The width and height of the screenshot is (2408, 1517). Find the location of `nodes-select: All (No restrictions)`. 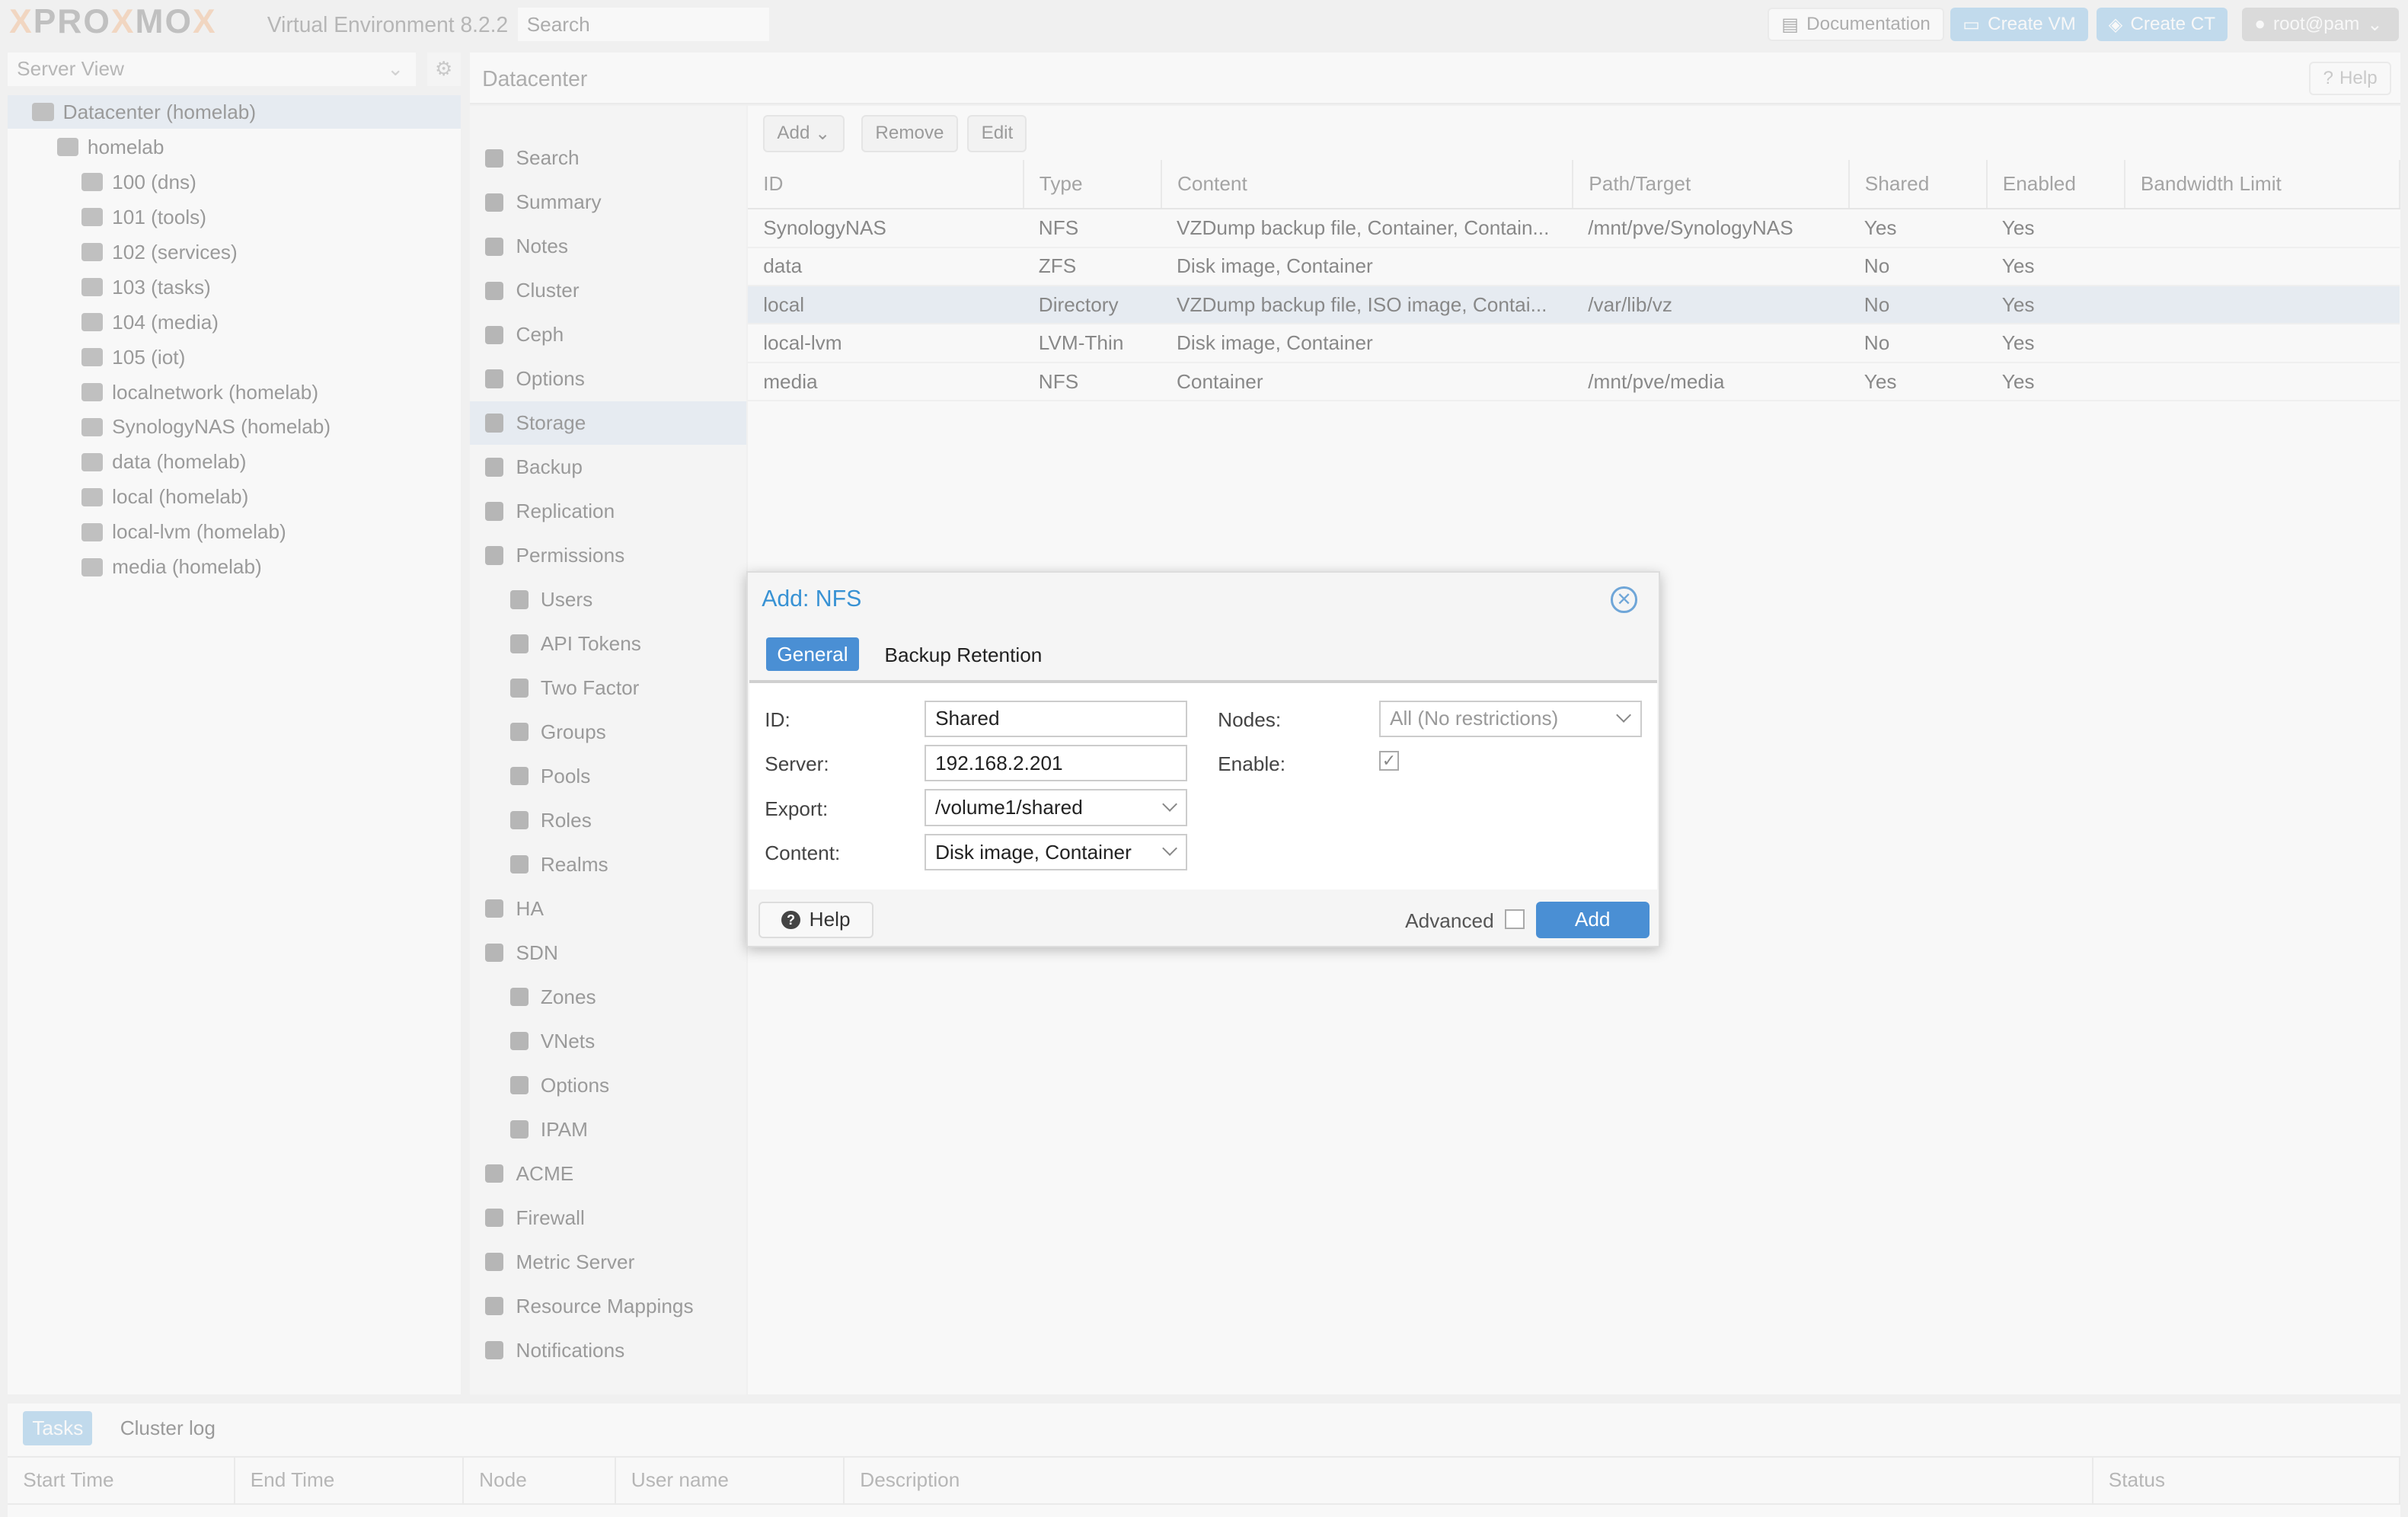

nodes-select: All (No restrictions) is located at coordinates (1510, 719).